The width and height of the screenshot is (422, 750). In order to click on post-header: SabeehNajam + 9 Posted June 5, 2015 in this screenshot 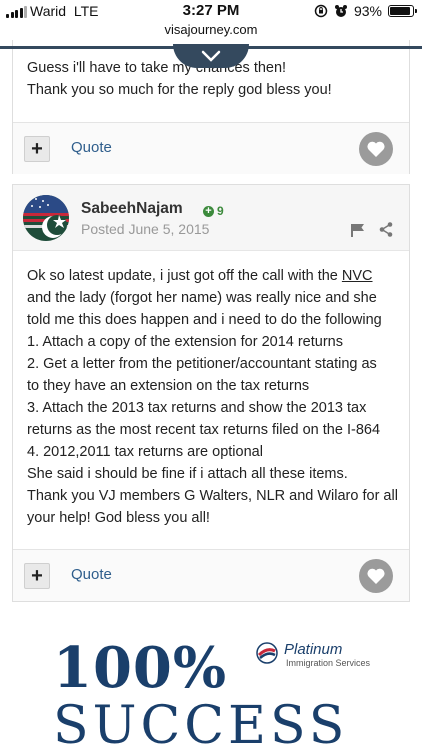, I will do `click(211, 218)`.